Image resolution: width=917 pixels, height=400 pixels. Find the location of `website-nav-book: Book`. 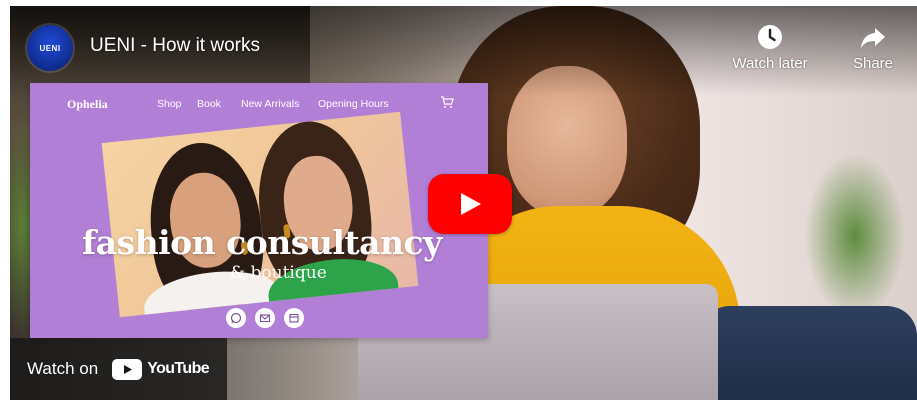

website-nav-book: Book is located at coordinates (209, 104).